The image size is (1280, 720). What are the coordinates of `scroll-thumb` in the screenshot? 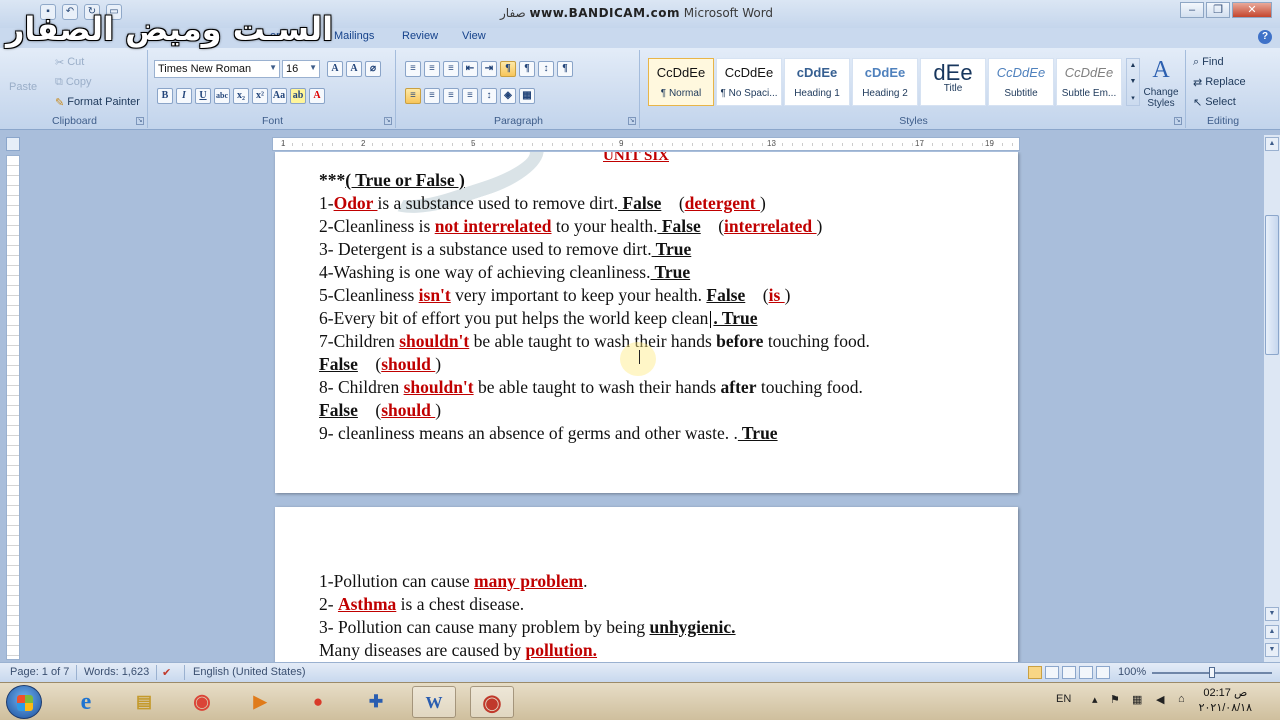 It's located at (1272, 285).